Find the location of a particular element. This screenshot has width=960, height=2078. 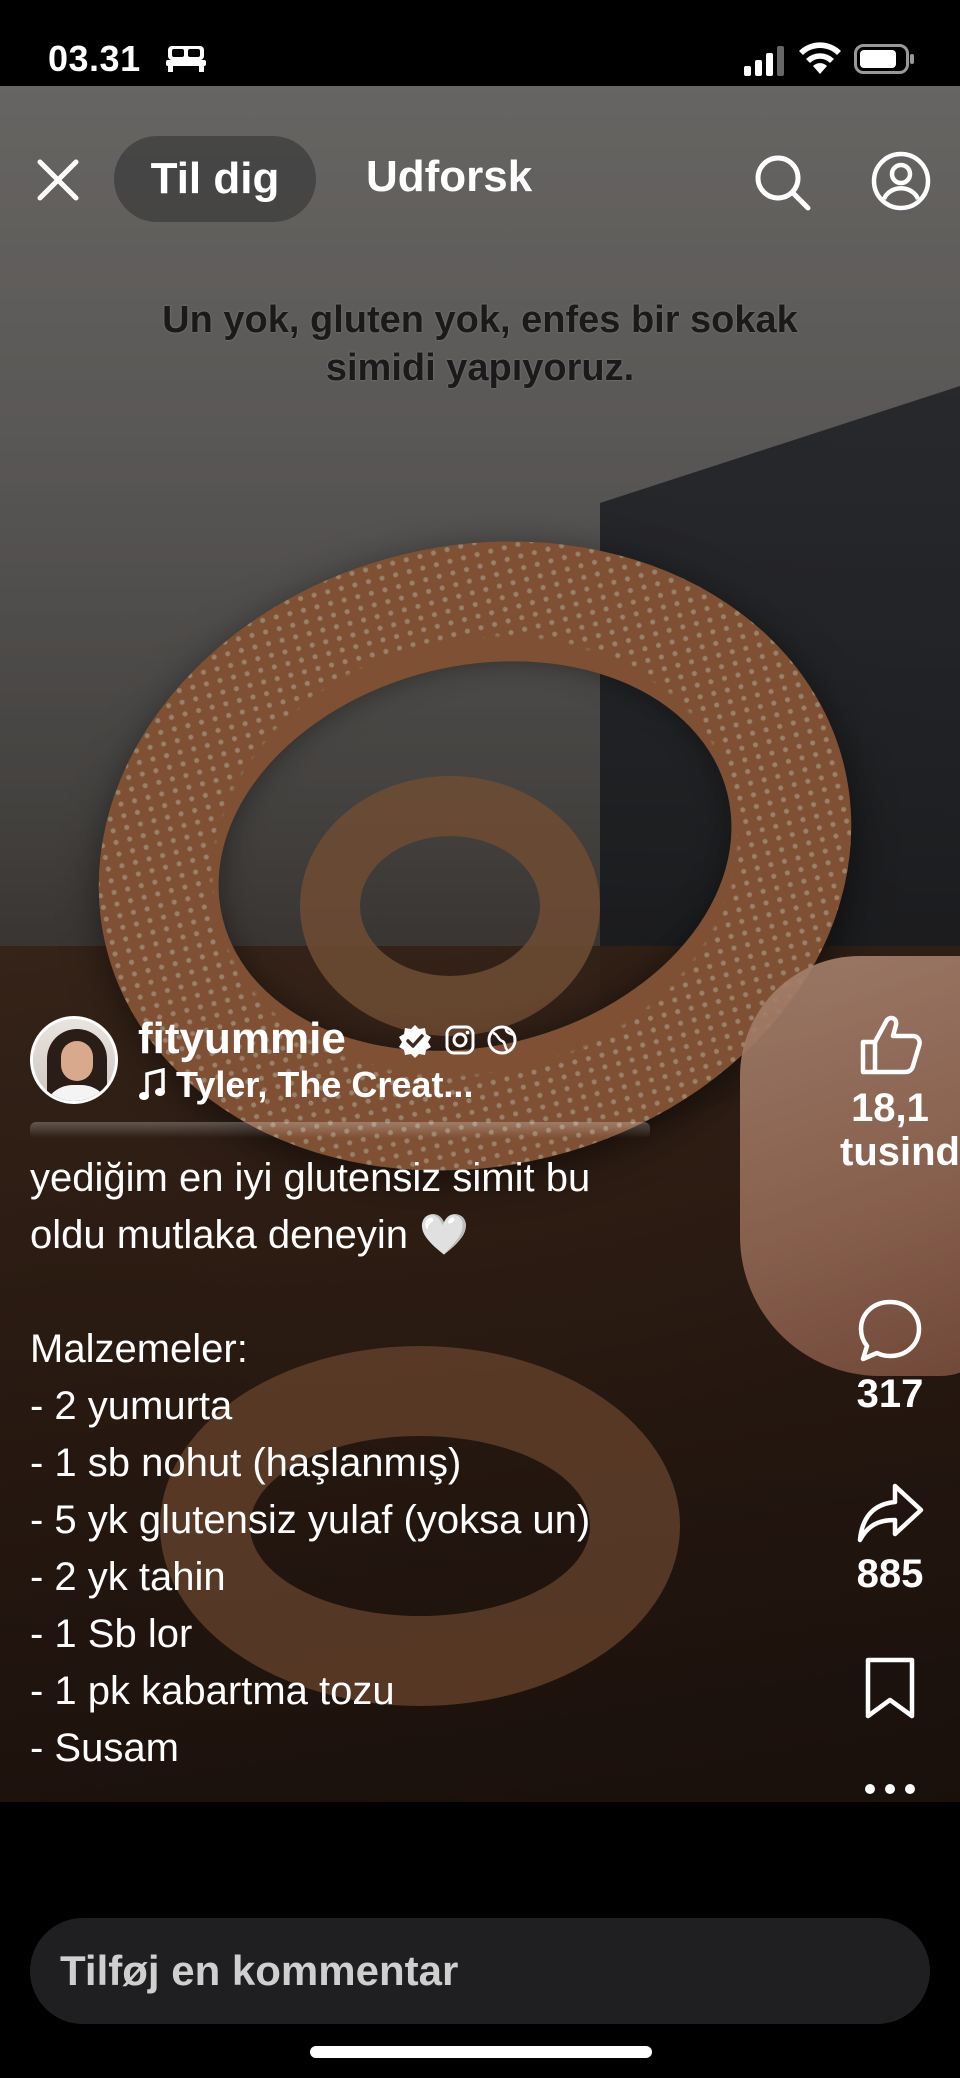

share-count: 885 is located at coordinates (890, 1574).